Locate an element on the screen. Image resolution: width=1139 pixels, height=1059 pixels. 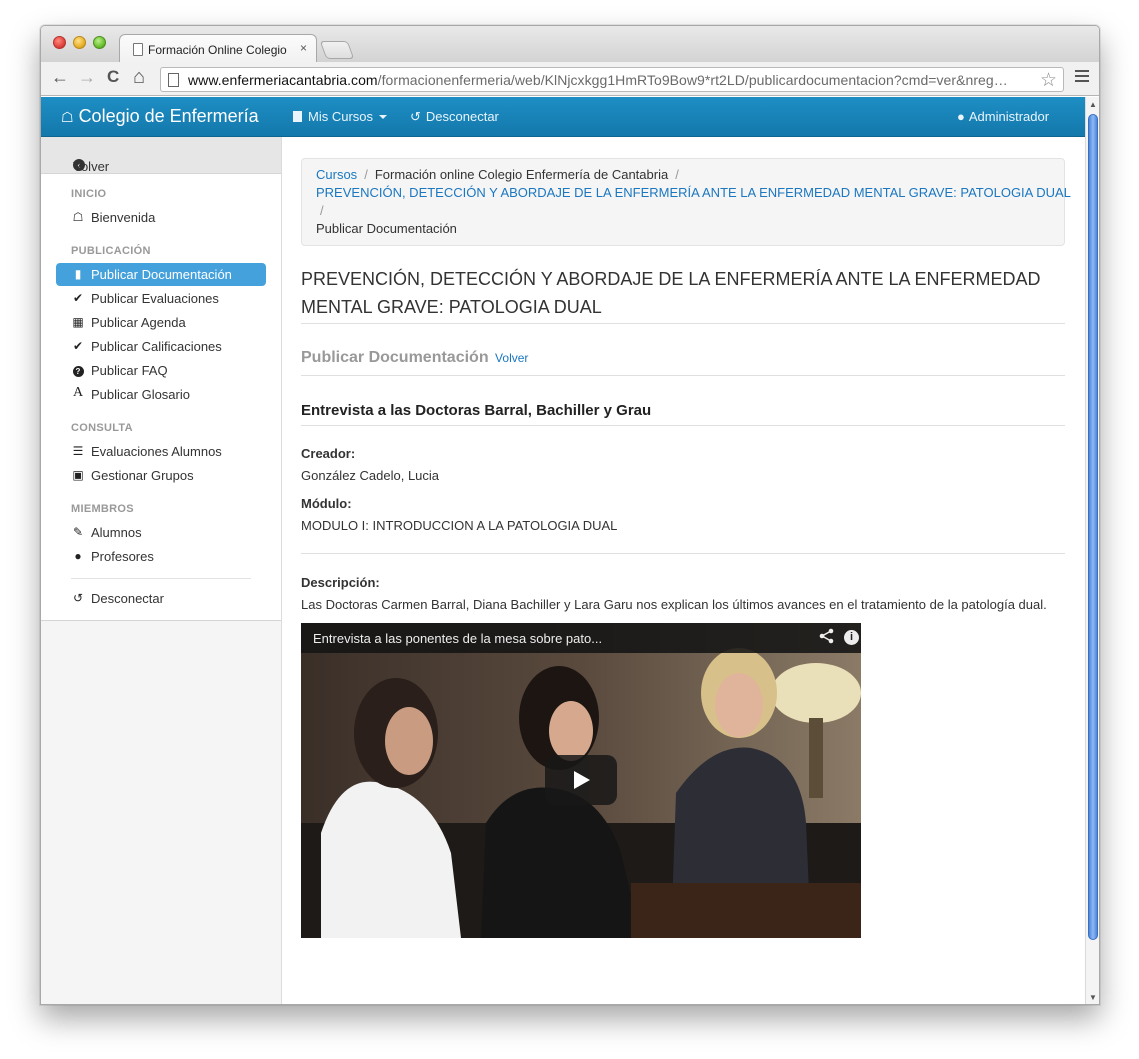
bookmark-star-icon: ☆ is located at coordinates (1048, 80).